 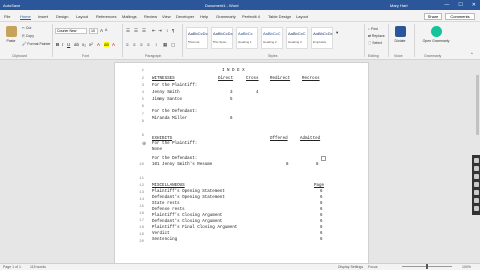 What do you see at coordinates (62, 16) in the screenshot?
I see `tab-design: Design` at bounding box center [62, 16].